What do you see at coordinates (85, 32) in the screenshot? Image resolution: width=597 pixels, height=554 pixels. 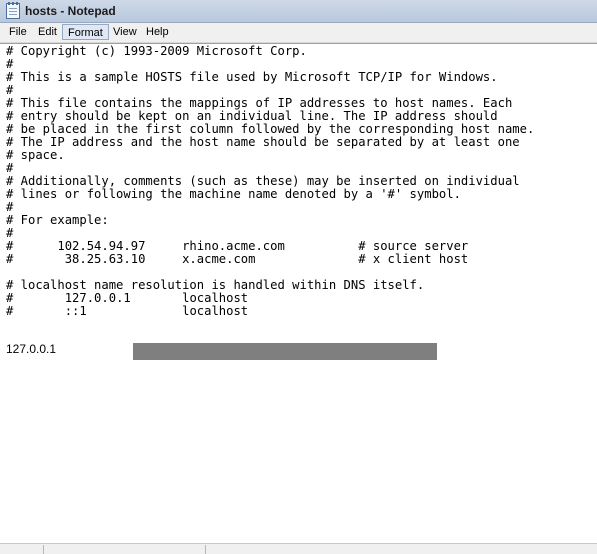 I see `menu-format: Format` at bounding box center [85, 32].